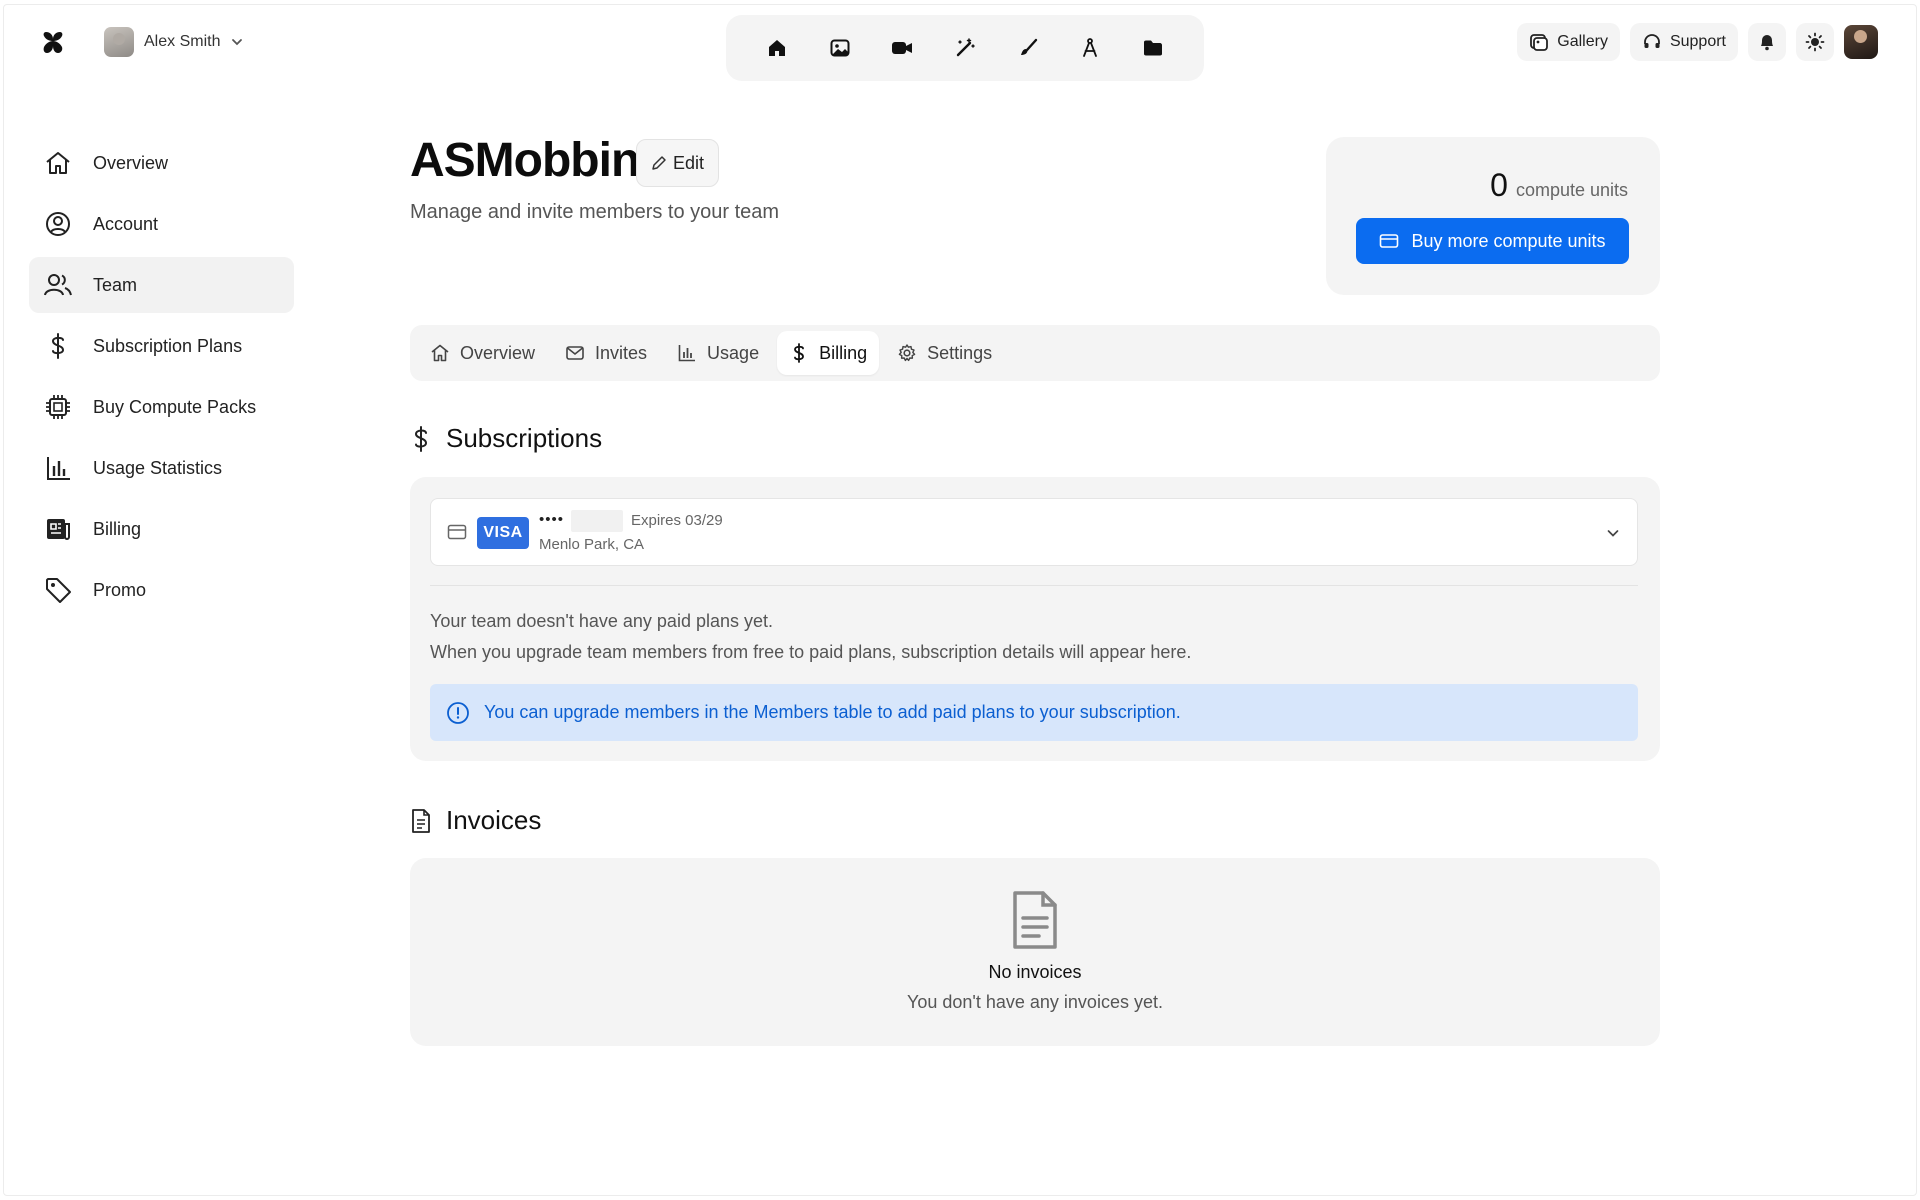 This screenshot has height=1200, width=1920. Describe the element at coordinates (1034, 585) in the screenshot. I see `divider` at that location.